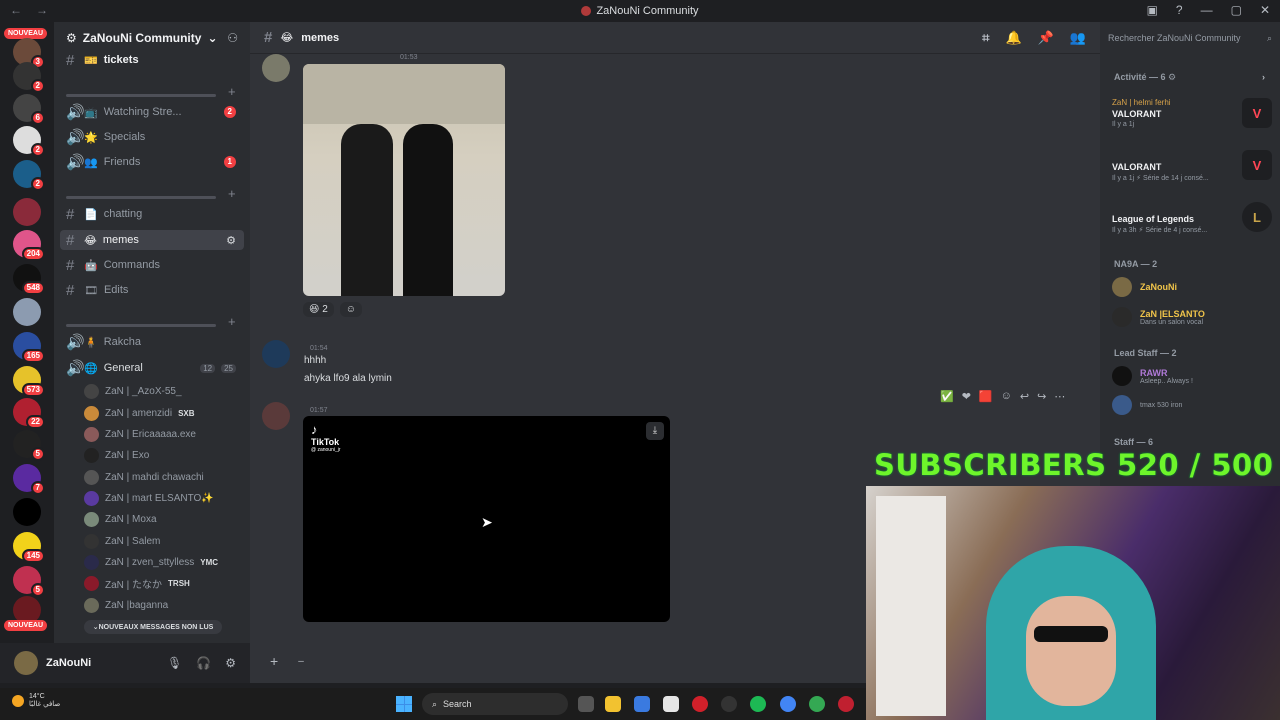 Image resolution: width=1280 pixels, height=720 pixels. What do you see at coordinates (1013, 38) in the screenshot?
I see `notification-bell-icon: 🔔` at bounding box center [1013, 38].